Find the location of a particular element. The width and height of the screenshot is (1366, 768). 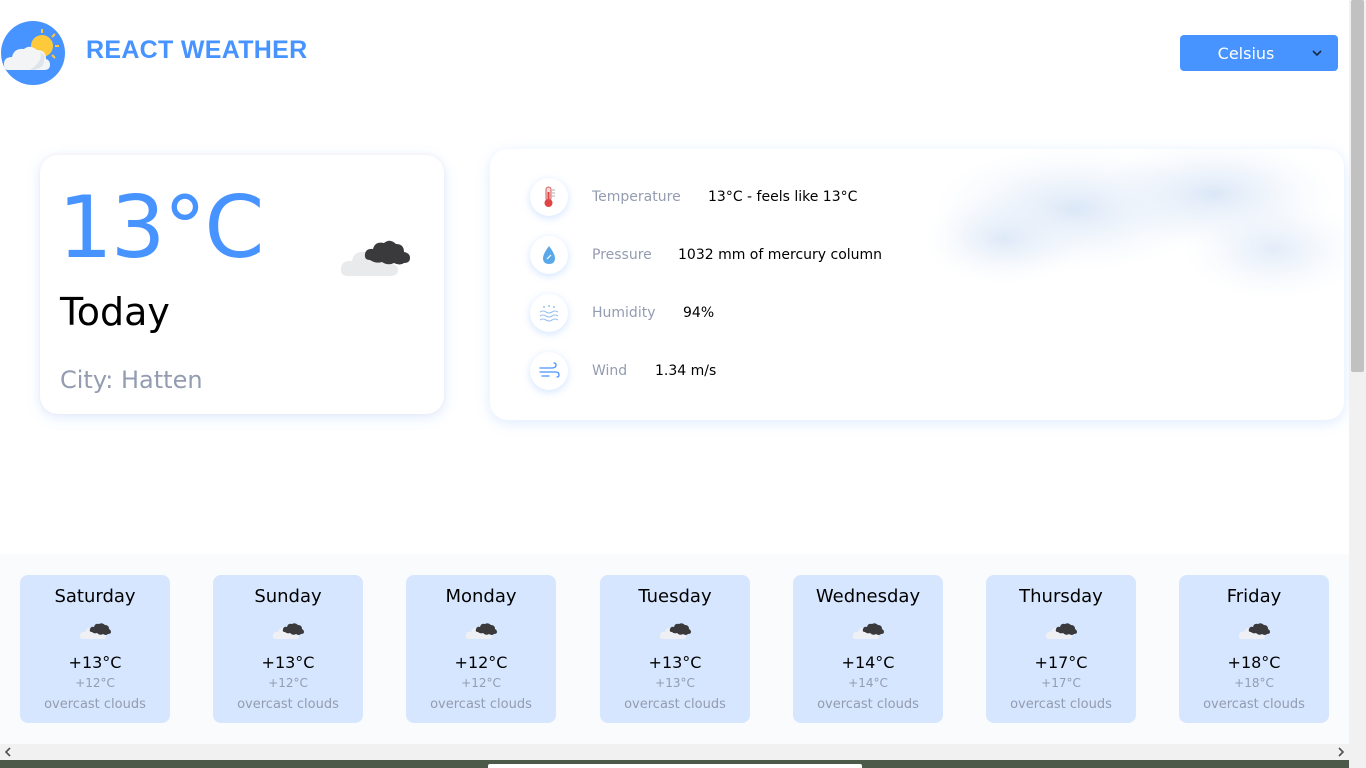

forecast-day: Saturday is located at coordinates (95, 596).